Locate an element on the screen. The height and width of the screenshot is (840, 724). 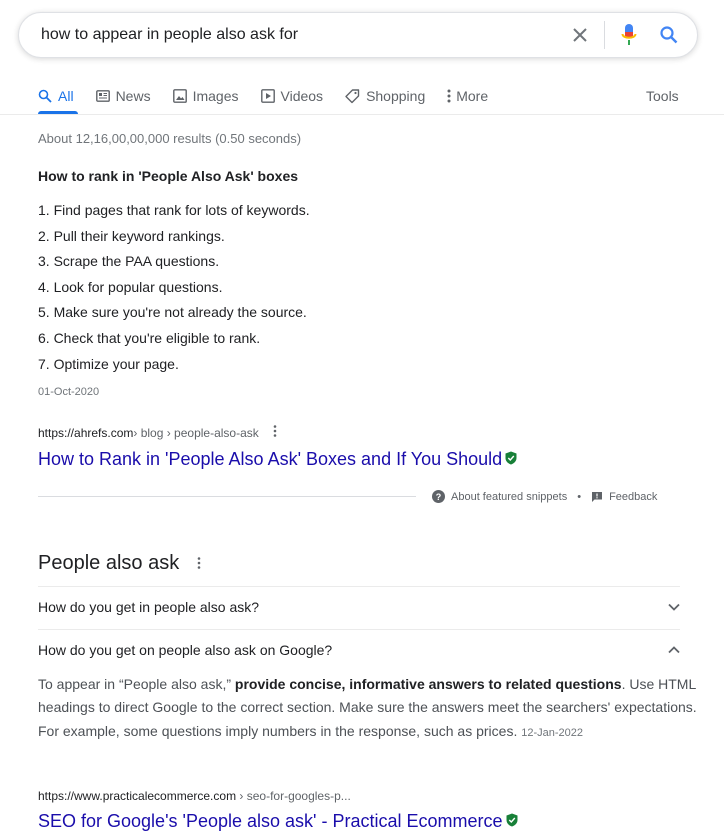
list-item: 4. Look for popular questions. is located at coordinates (130, 286).